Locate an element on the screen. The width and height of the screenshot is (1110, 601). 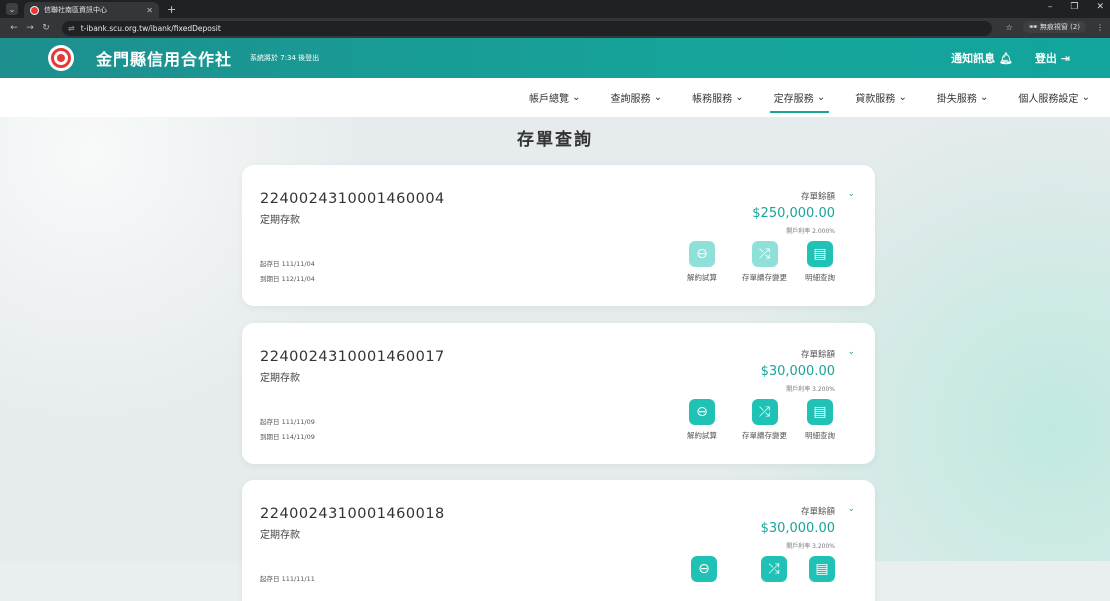
site-info-icon: ⇌ is located at coordinates (71, 28).